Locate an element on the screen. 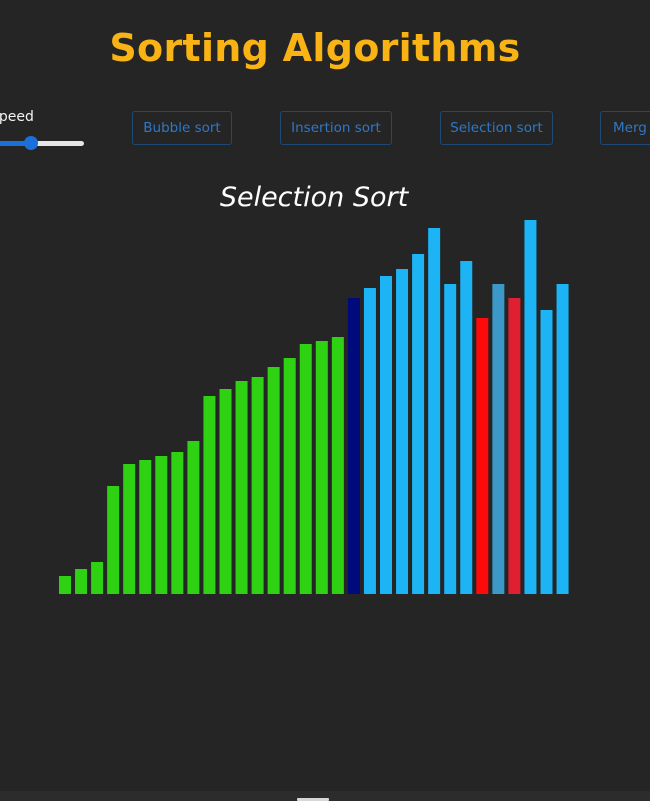 Image resolution: width=650 pixels, height=801 pixels. bar-current-min is located at coordinates (353, 446).